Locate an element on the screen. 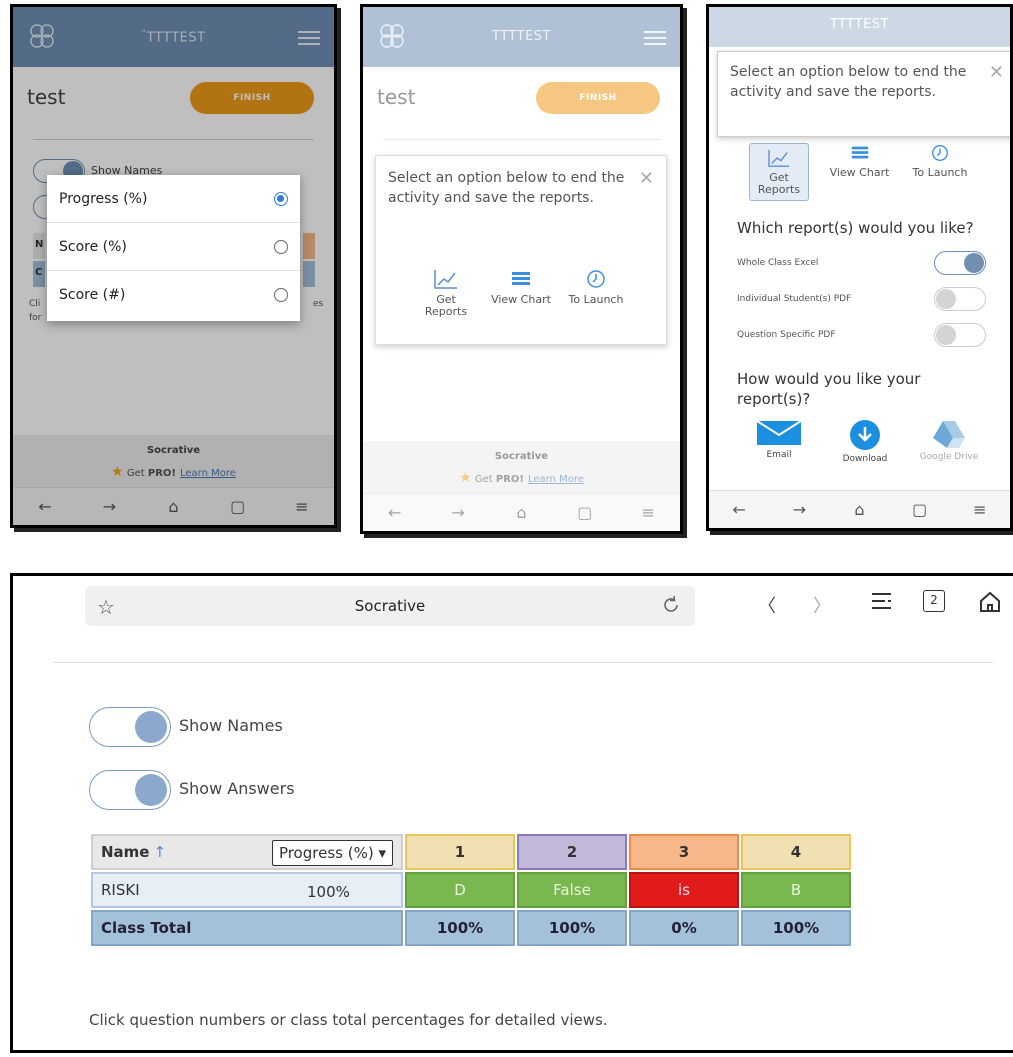  show-names-label: Show Names is located at coordinates (231, 725).